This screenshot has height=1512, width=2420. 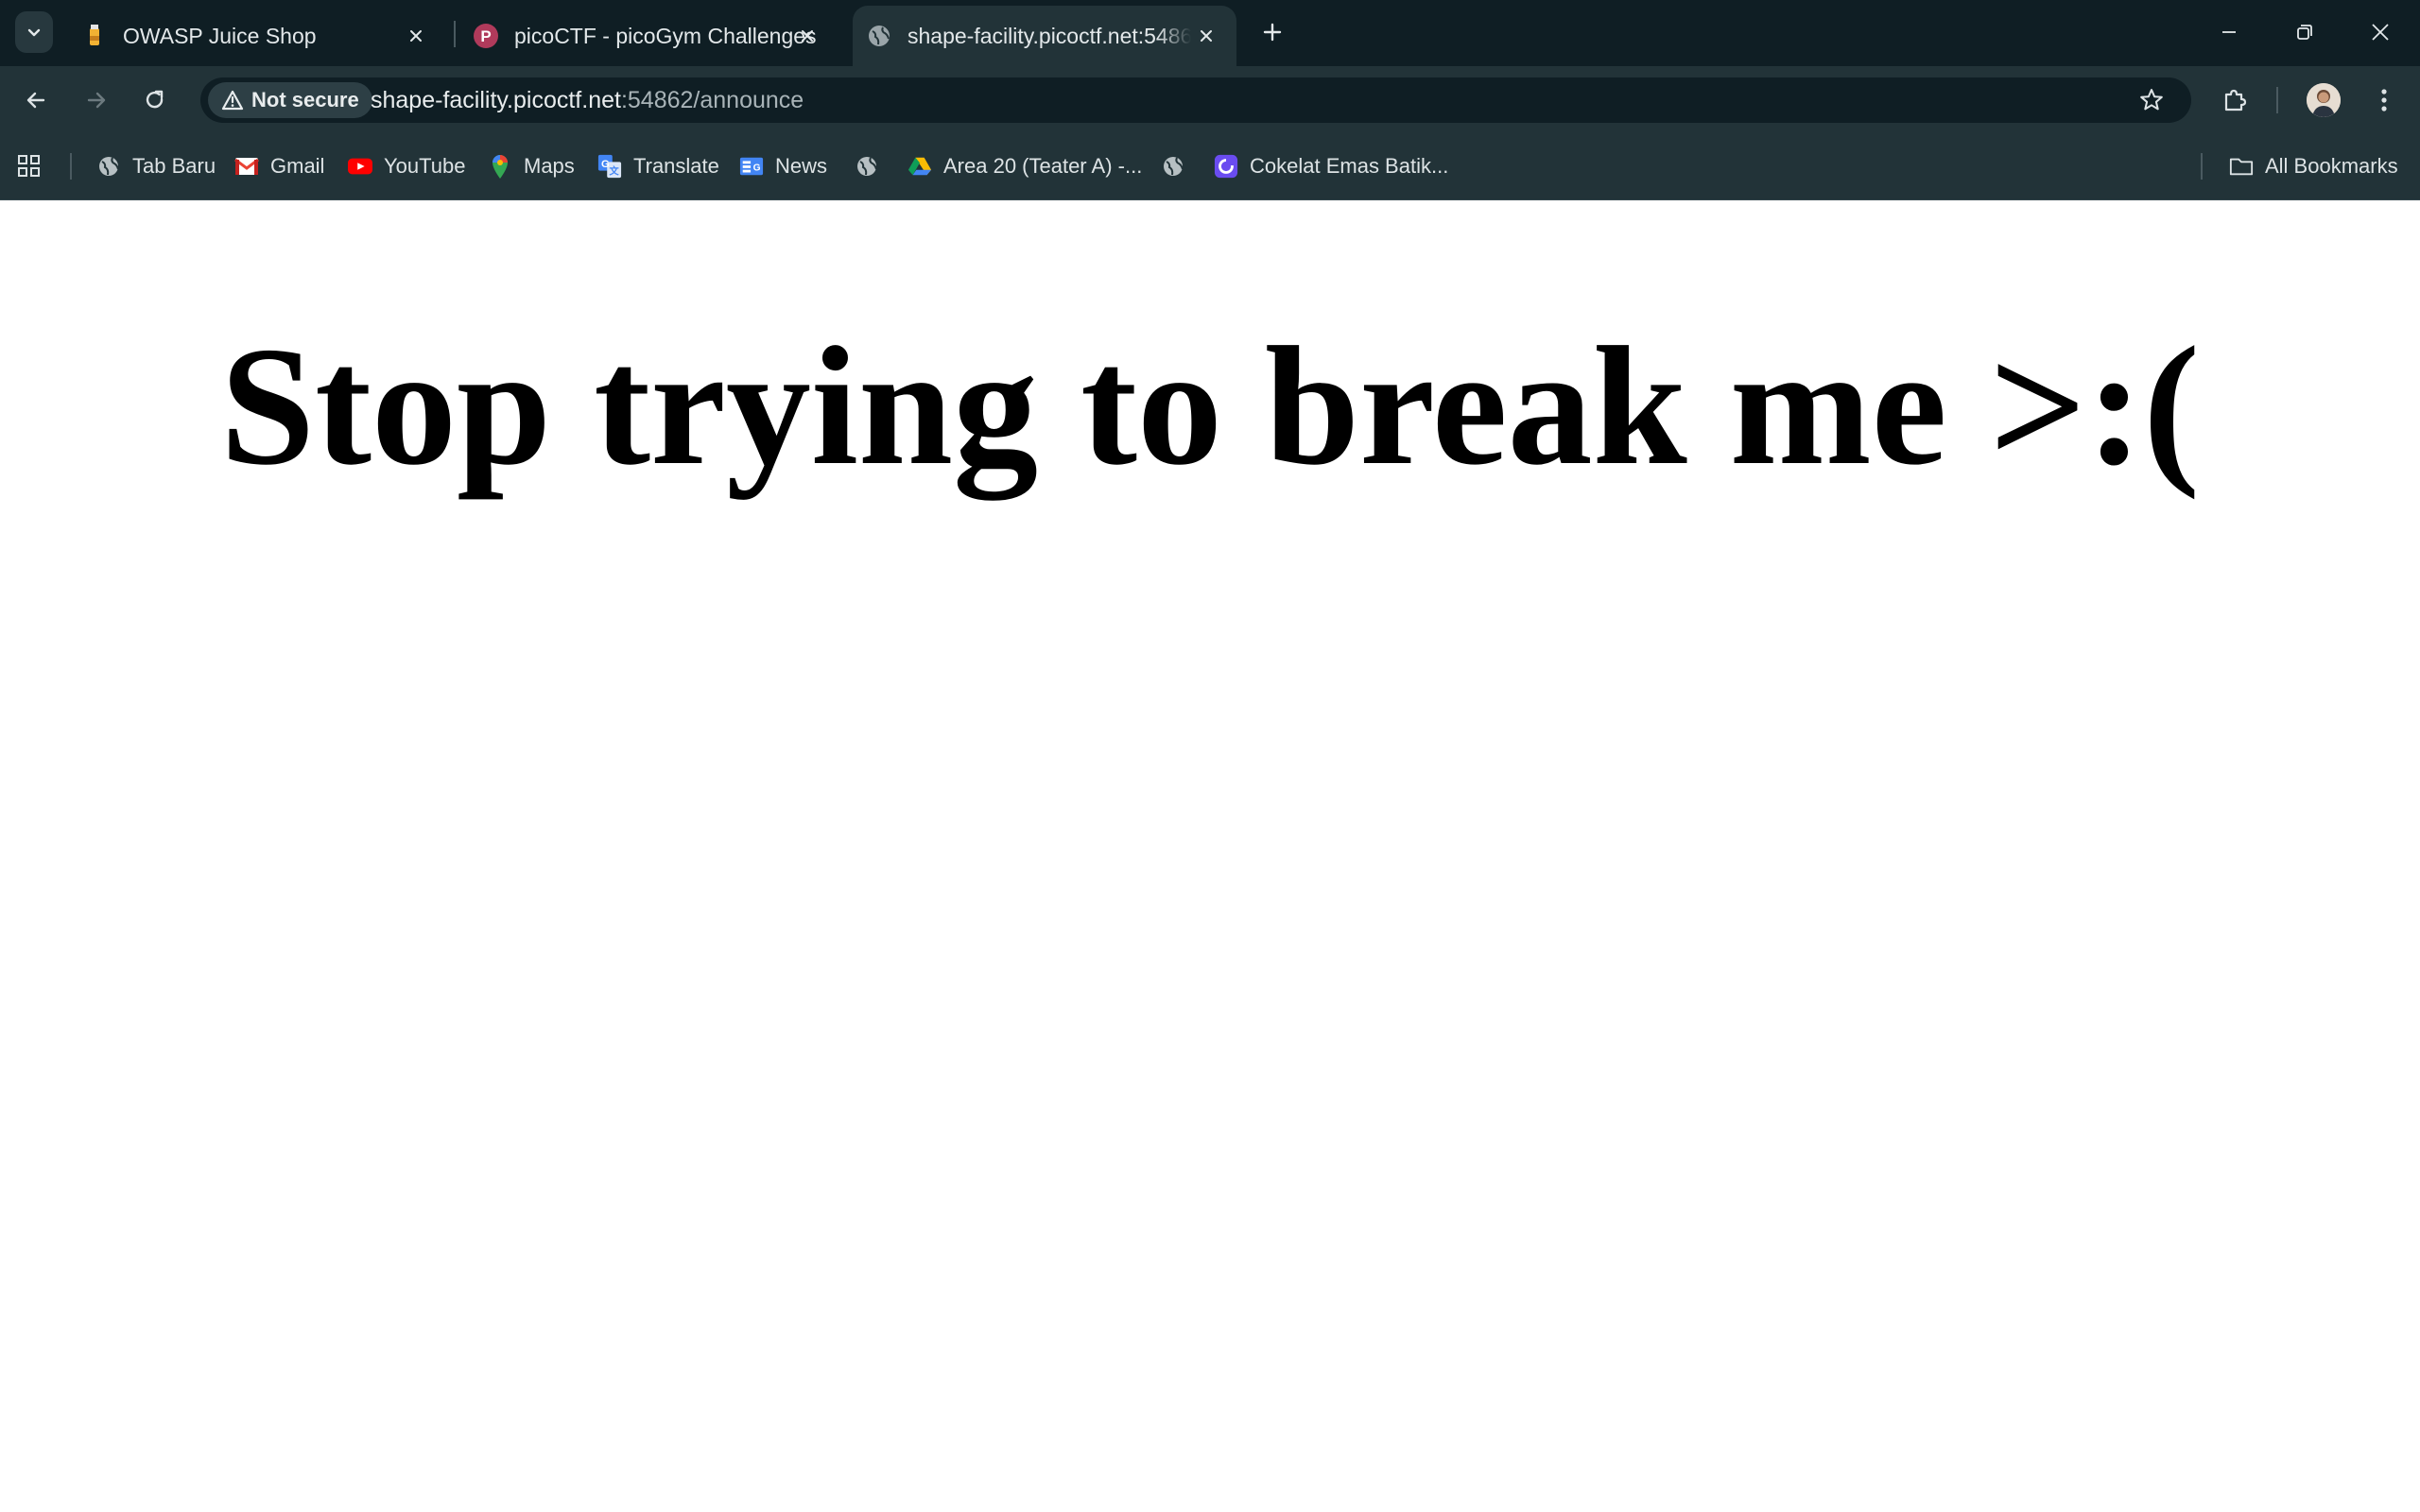 I want to click on back-button, so click(x=36, y=100).